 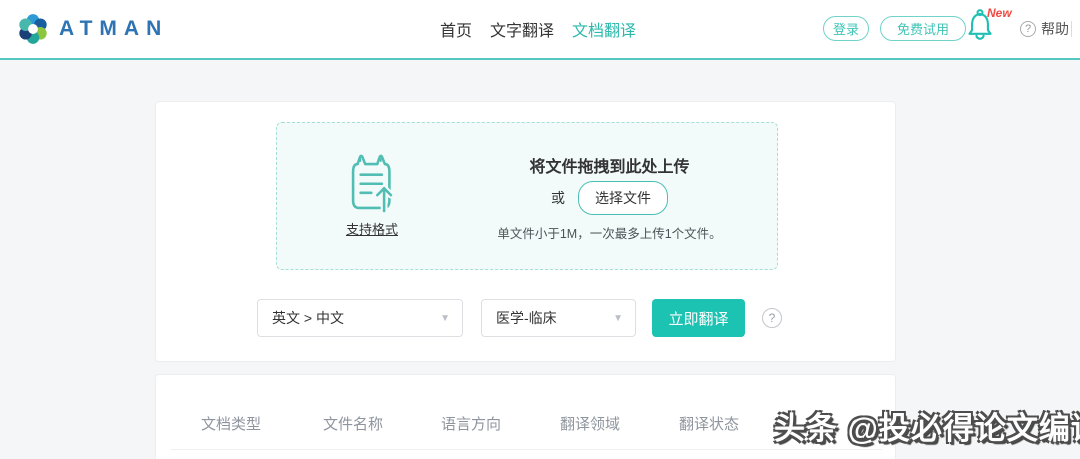 I want to click on help-link: ? 帮助, so click(x=1044, y=29).